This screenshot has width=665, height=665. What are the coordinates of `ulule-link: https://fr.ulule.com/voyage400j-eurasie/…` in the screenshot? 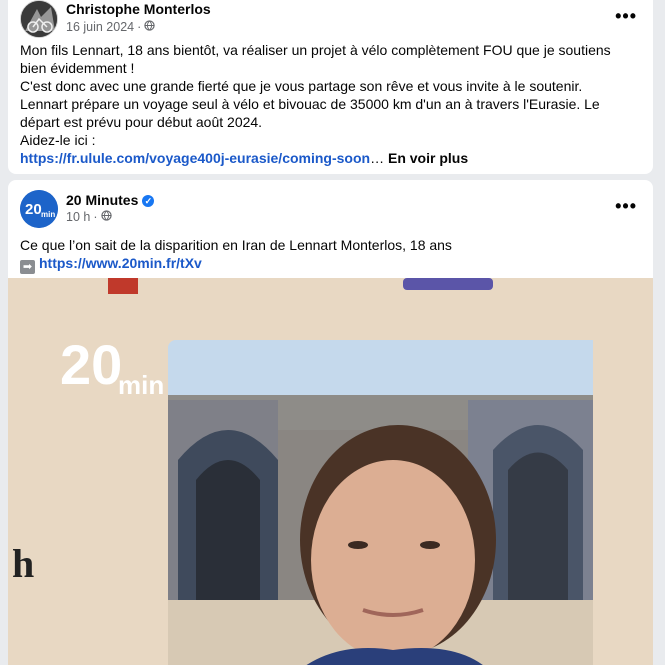 It's located at (195, 158).